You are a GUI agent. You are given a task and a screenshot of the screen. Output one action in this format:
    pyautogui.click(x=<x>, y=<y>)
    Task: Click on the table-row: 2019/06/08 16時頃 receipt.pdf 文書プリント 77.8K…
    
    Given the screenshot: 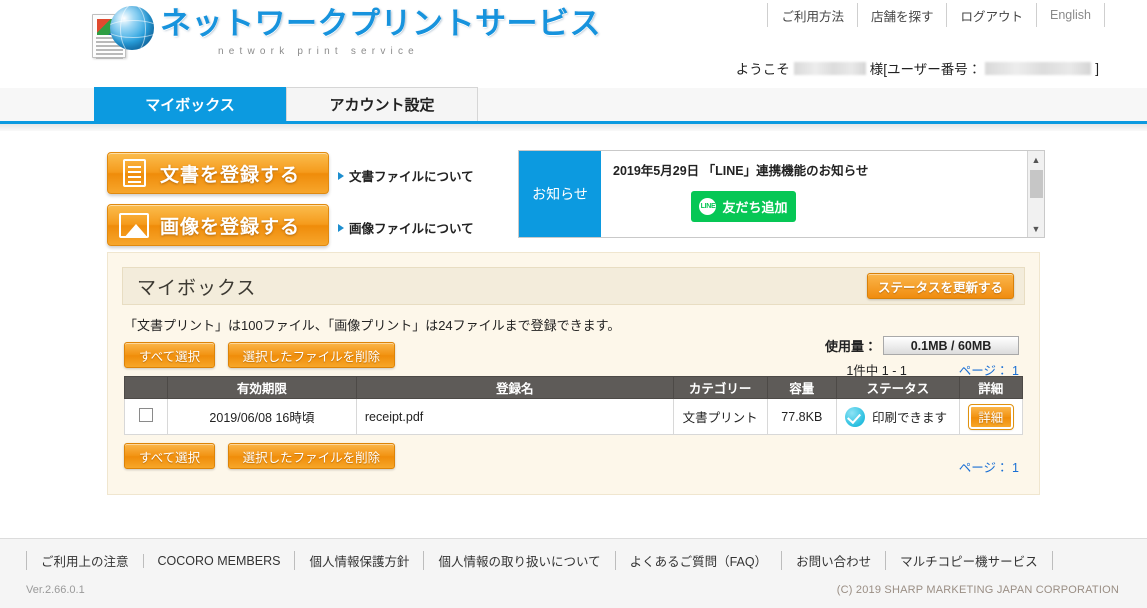 What is the action you would take?
    pyautogui.click(x=574, y=416)
    